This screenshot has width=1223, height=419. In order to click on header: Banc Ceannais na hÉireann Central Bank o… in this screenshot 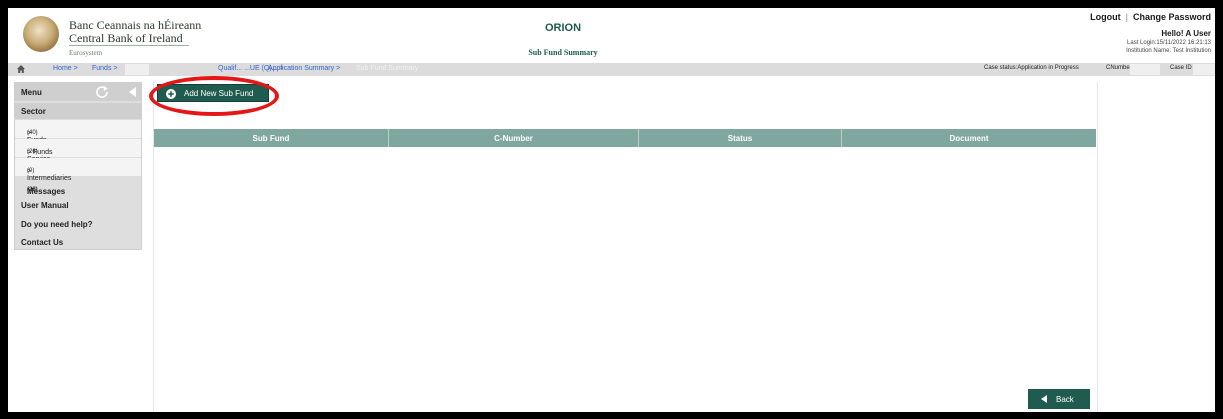, I will do `click(611, 35)`.